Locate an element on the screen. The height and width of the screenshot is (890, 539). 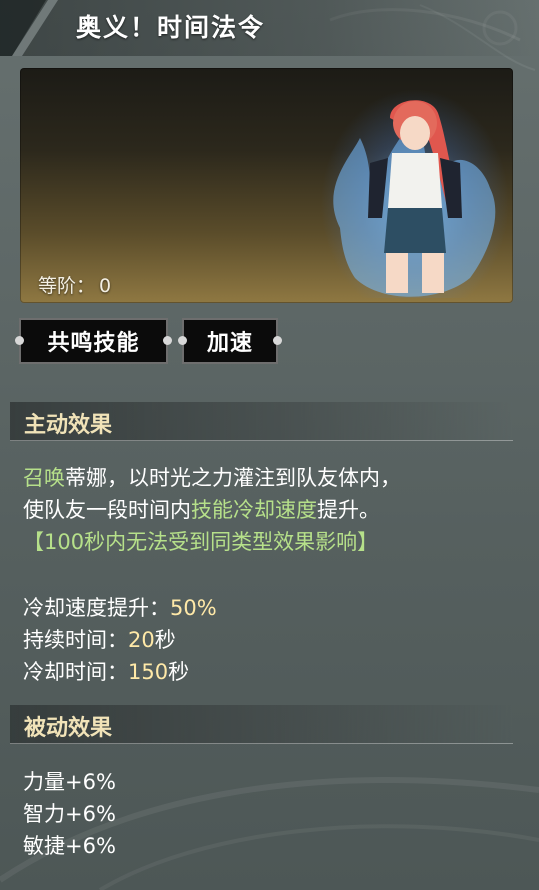
character-portrait-icon is located at coordinates (414, 198).